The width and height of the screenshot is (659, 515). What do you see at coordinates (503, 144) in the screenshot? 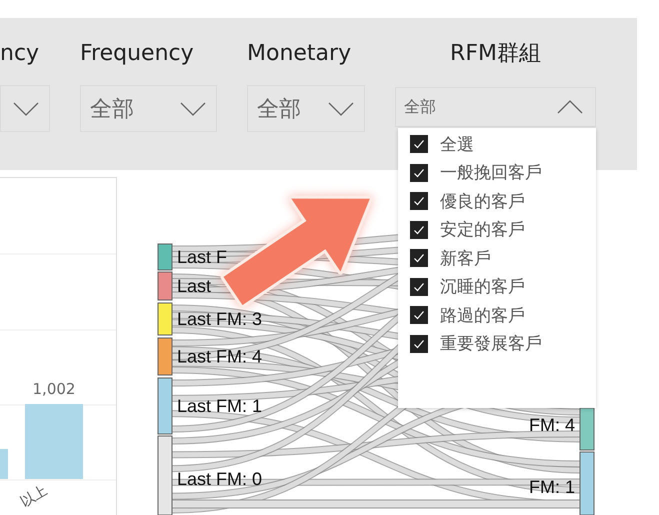
I see `checklist-item: 全選` at bounding box center [503, 144].